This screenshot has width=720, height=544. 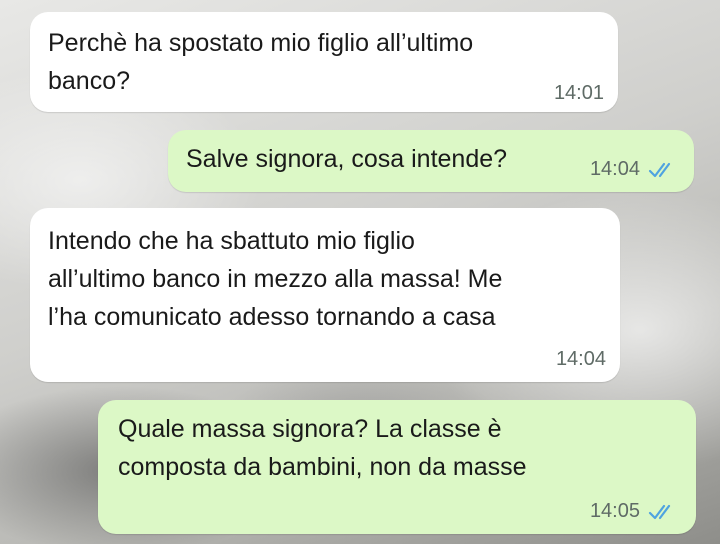 I want to click on message-time: 14:05, so click(x=614, y=511).